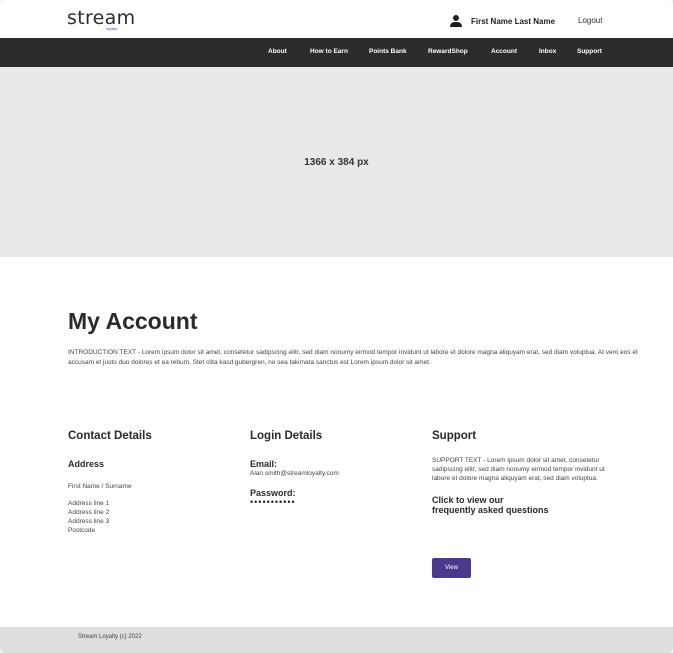  What do you see at coordinates (110, 637) in the screenshot?
I see `footer-copyright: Stream Loyalty (c) 2022` at bounding box center [110, 637].